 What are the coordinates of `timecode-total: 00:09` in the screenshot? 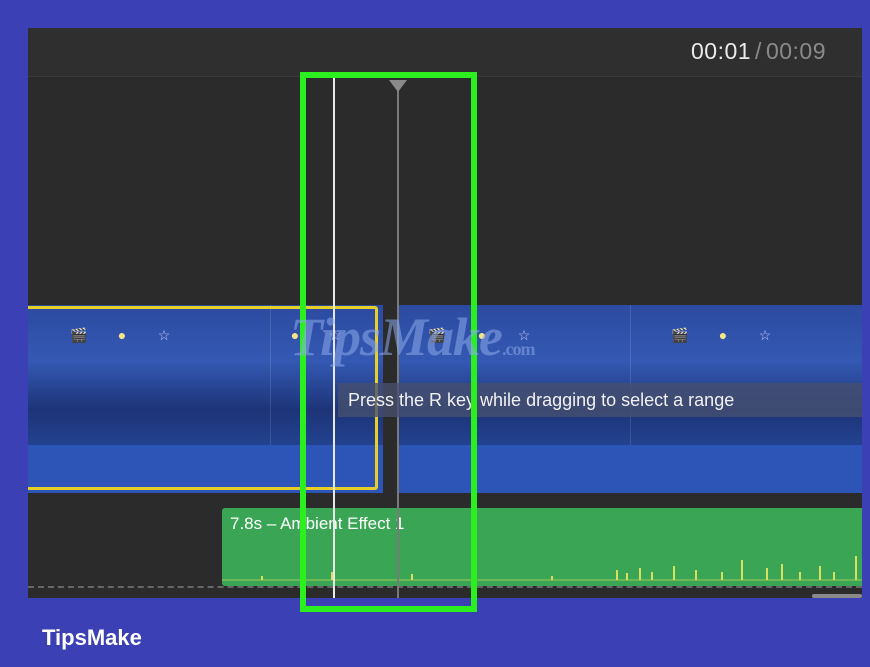 It's located at (795, 51).